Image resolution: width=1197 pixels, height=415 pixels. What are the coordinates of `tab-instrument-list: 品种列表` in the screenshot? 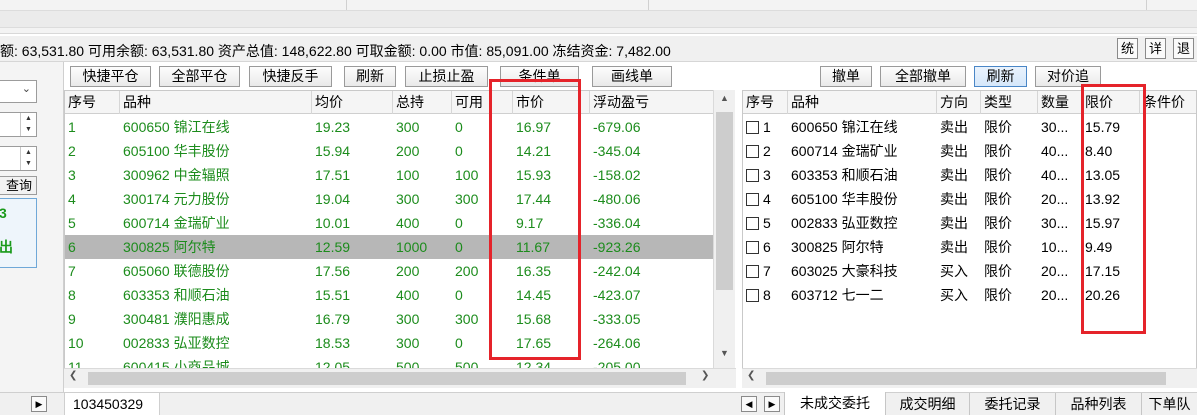 It's located at (1099, 404).